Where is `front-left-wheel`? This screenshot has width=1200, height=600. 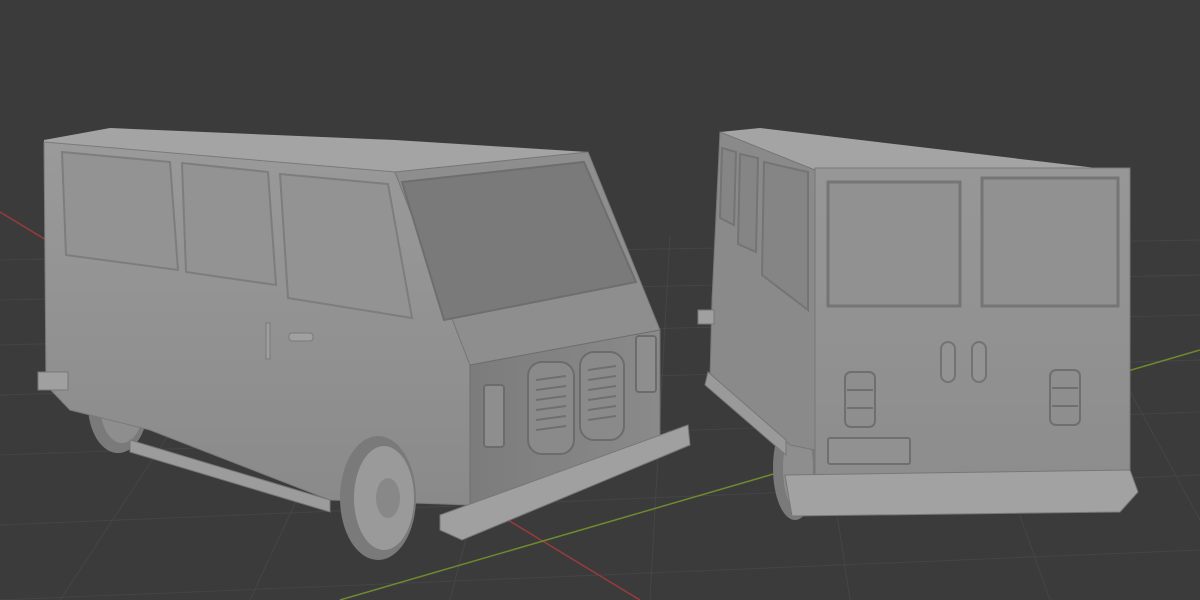 front-left-wheel is located at coordinates (378, 498).